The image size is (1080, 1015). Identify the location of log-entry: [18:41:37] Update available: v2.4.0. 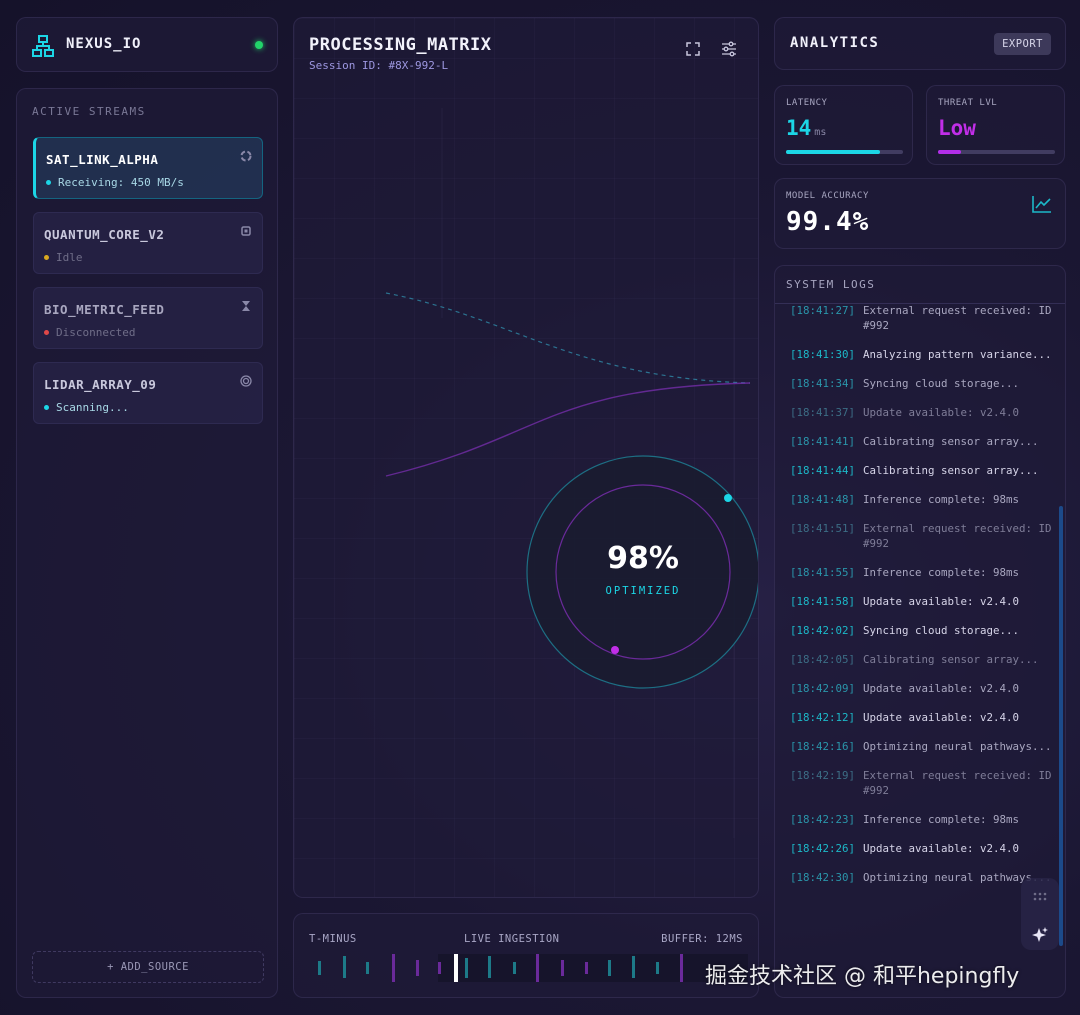
(921, 412).